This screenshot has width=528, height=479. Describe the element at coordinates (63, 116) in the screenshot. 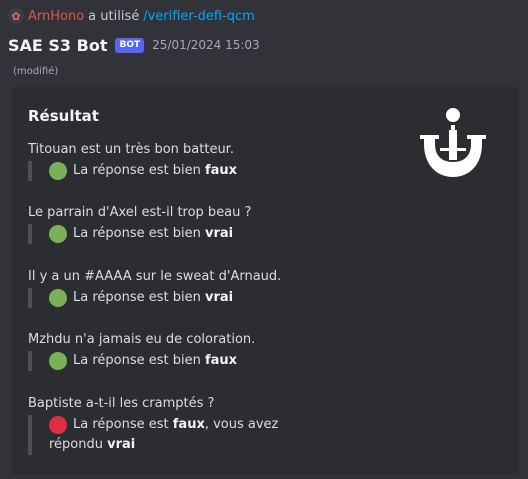

I see `embed-title: Résultat` at that location.